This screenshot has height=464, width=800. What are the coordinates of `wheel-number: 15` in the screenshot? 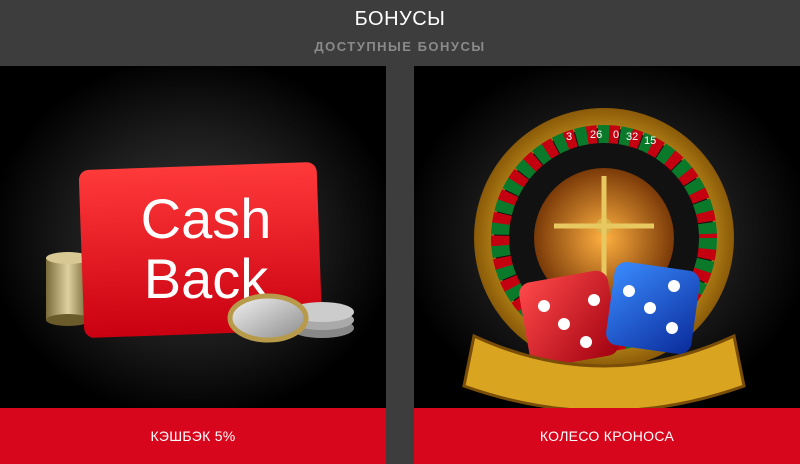 It's located at (650, 141).